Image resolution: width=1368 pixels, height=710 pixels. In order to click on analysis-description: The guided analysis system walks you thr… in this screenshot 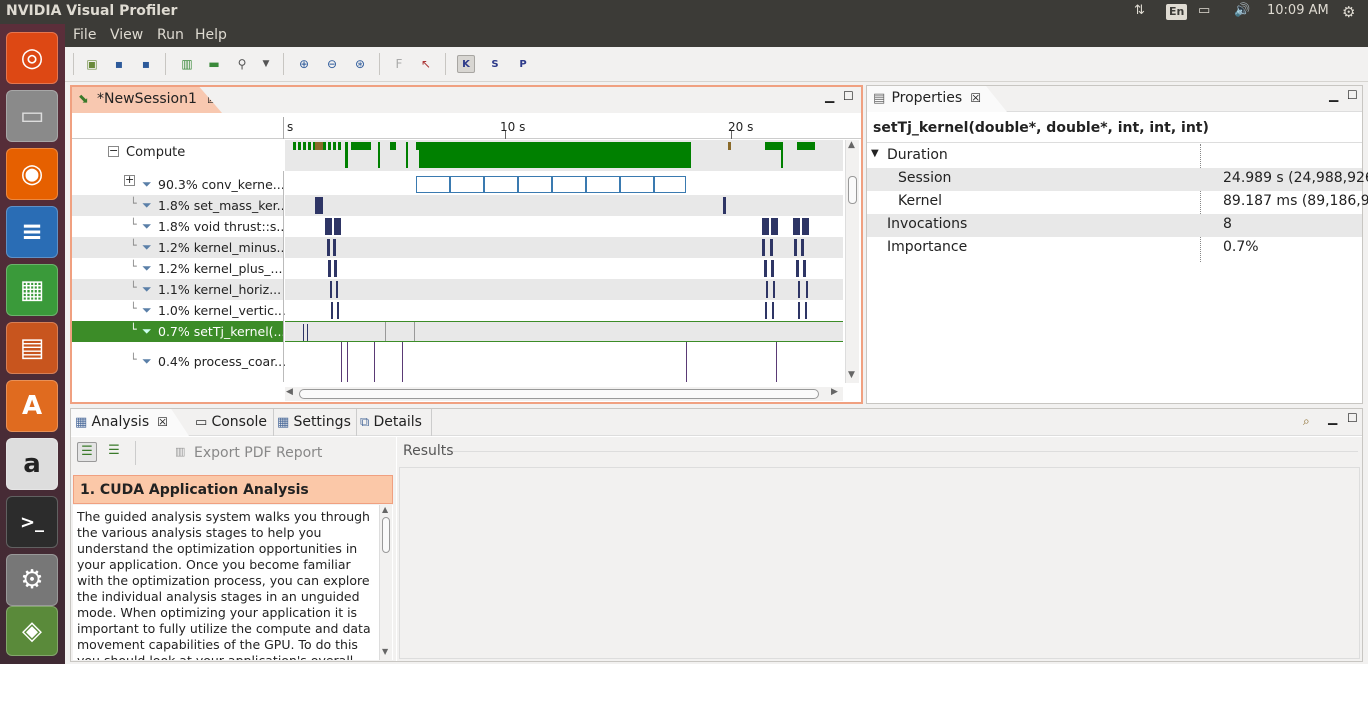, I will do `click(233, 582)`.